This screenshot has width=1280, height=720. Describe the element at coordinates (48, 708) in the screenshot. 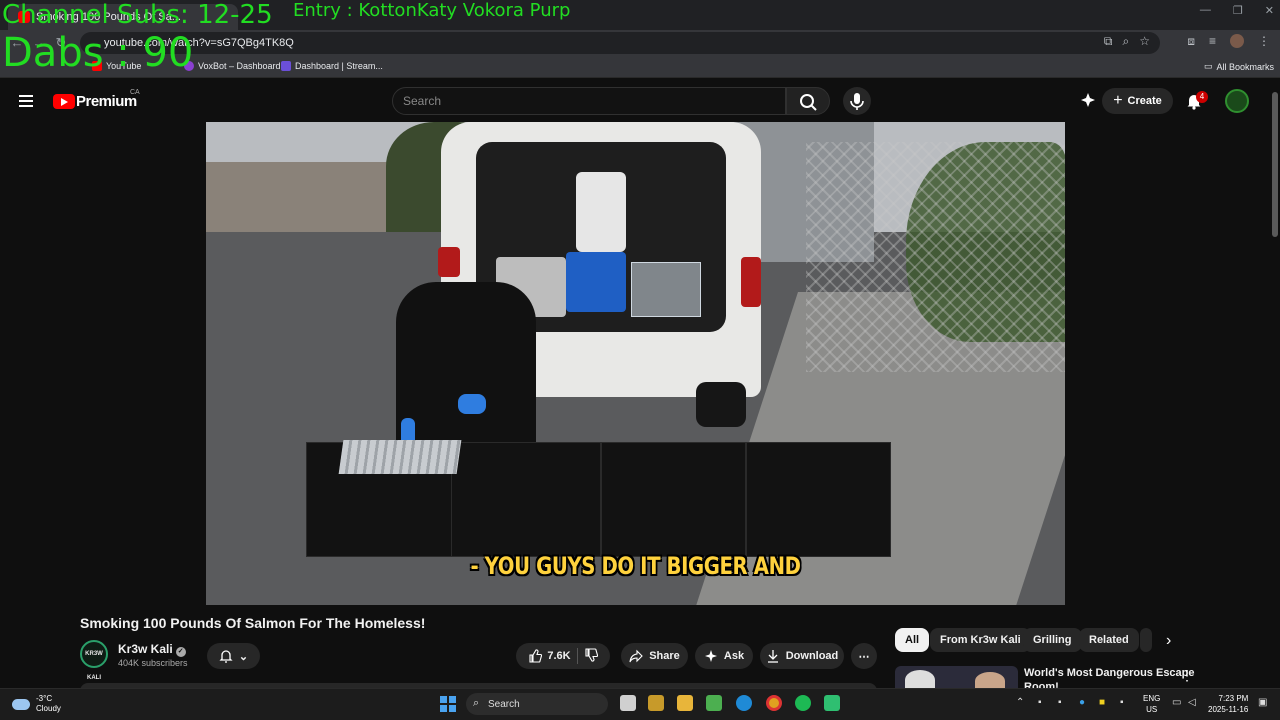

I see `weather-condition: Cloudy` at that location.